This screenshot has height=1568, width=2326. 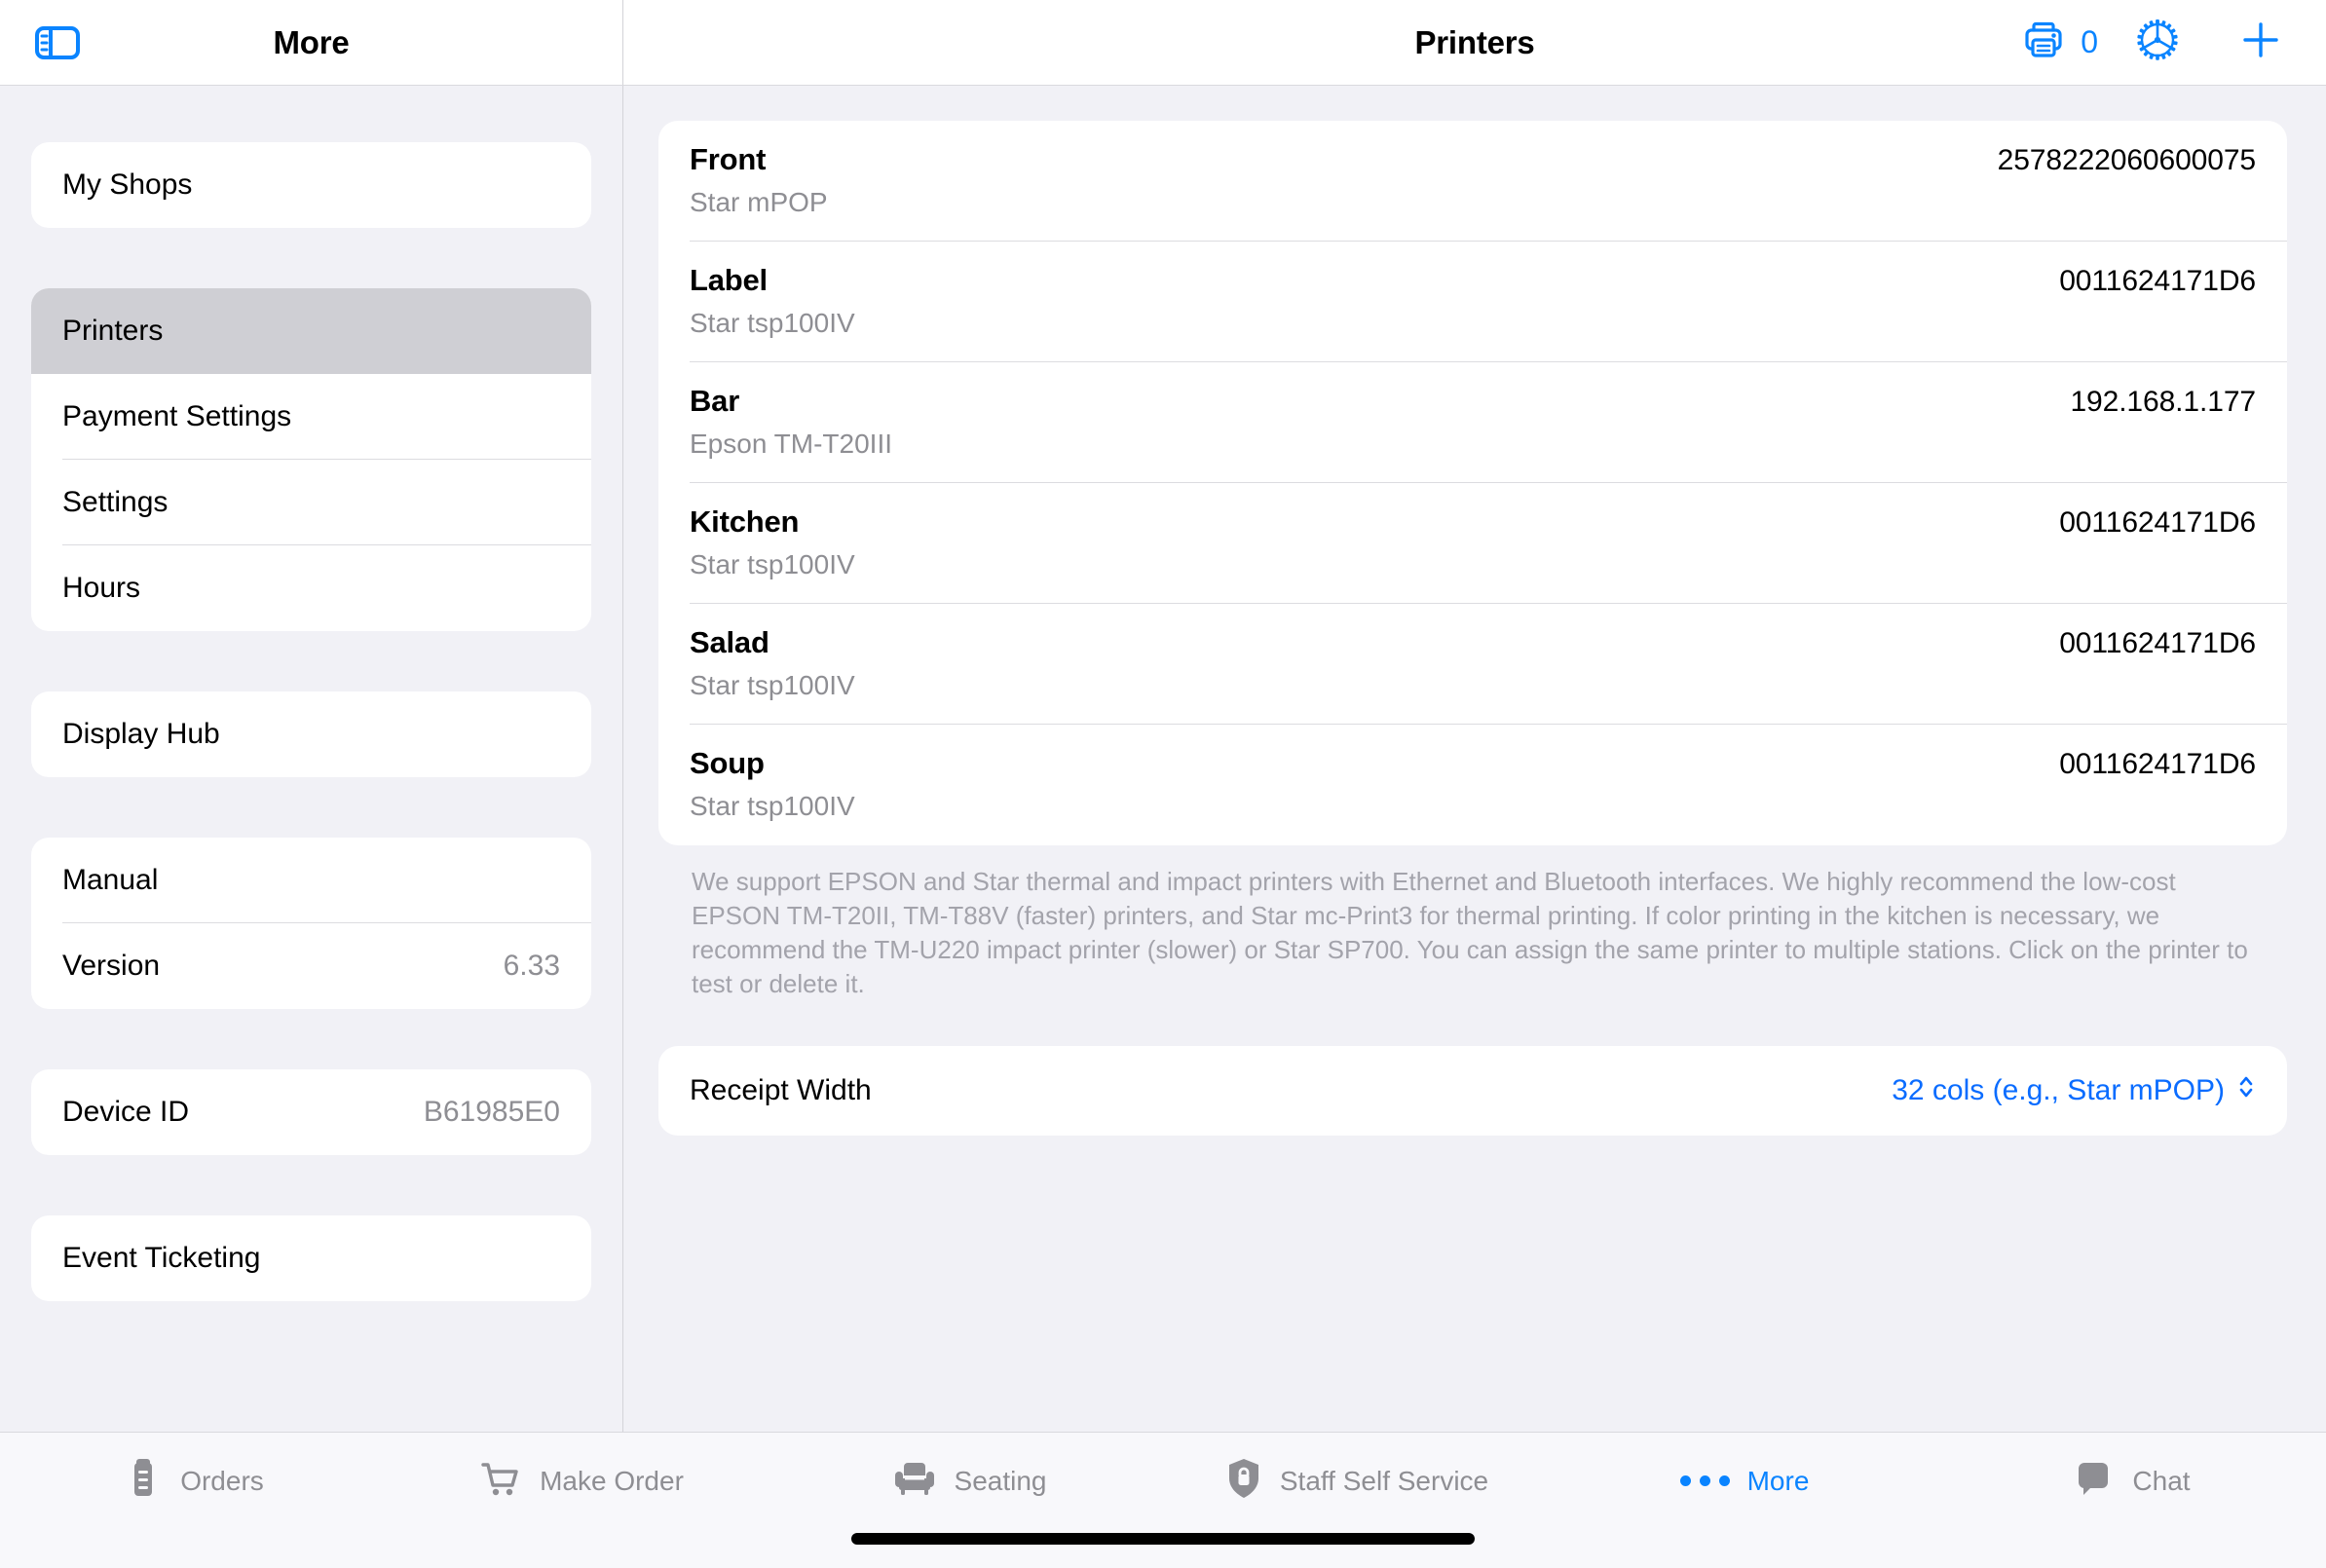 I want to click on table-row: Label 0011624171D6 Star tsp100IV, so click(x=1472, y=302).